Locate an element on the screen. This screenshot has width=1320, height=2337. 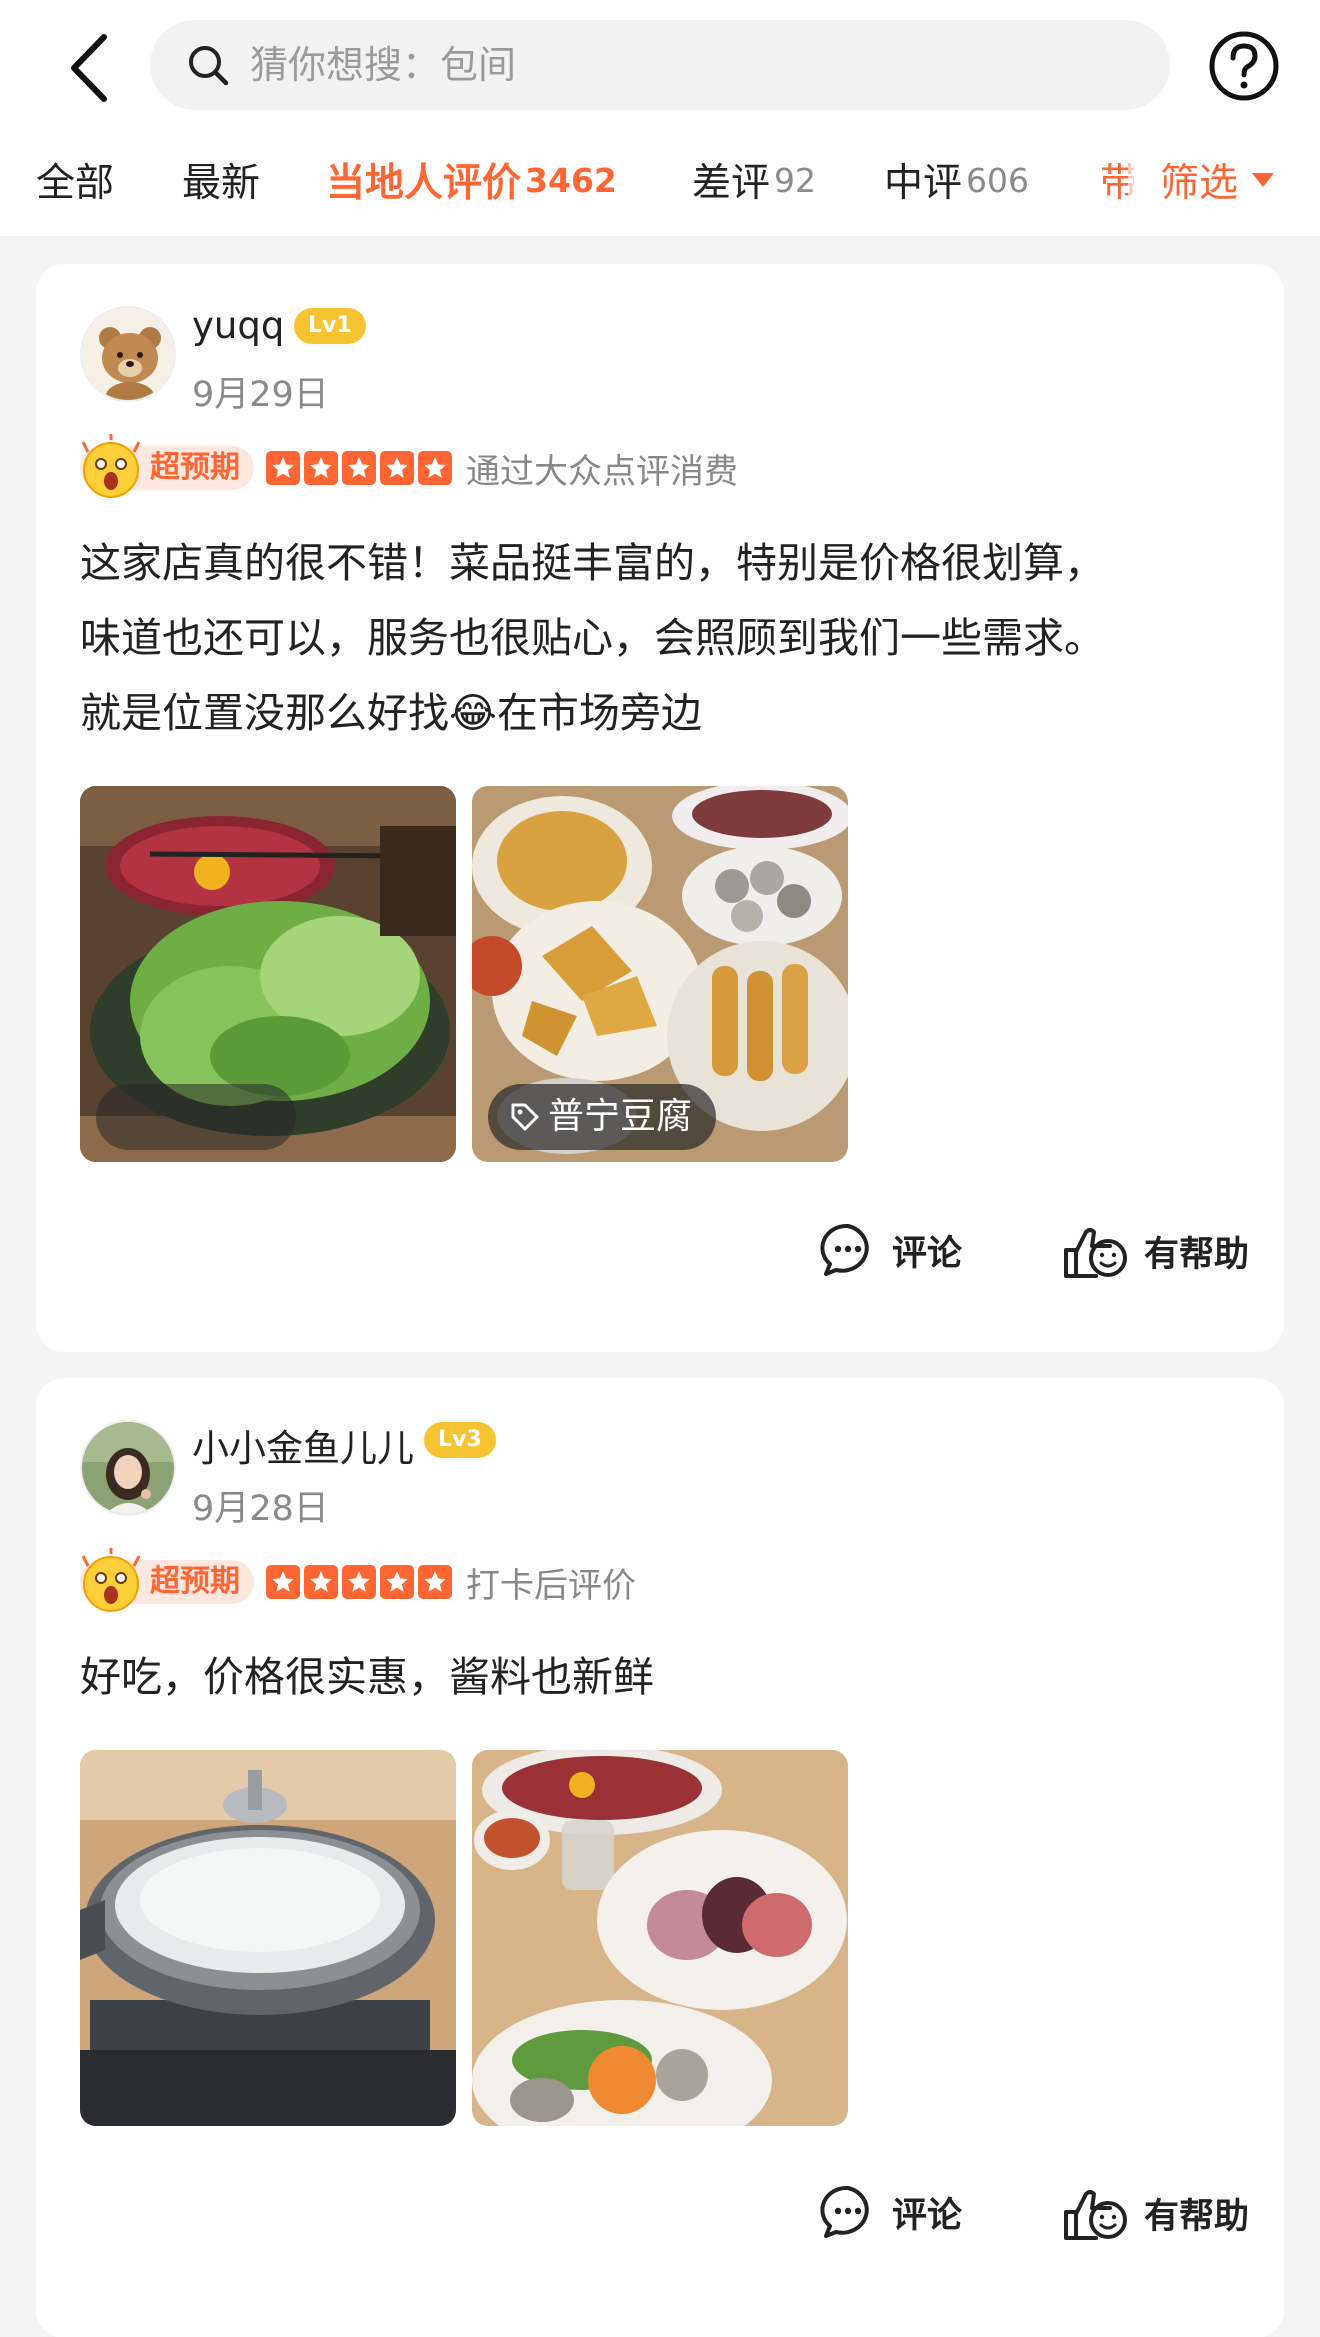
tab-label: 全部 is located at coordinates (75, 183).